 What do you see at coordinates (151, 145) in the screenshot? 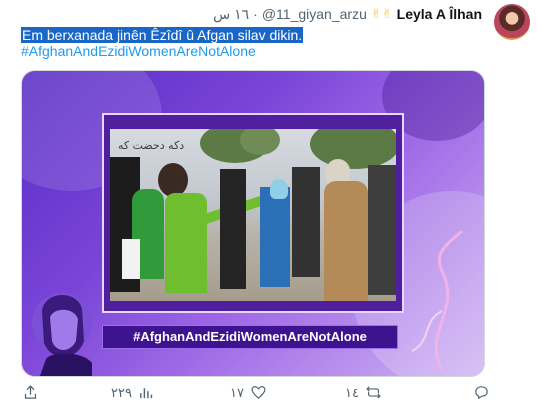
I see `photo-banner-text: دکه دحضت که` at bounding box center [151, 145].